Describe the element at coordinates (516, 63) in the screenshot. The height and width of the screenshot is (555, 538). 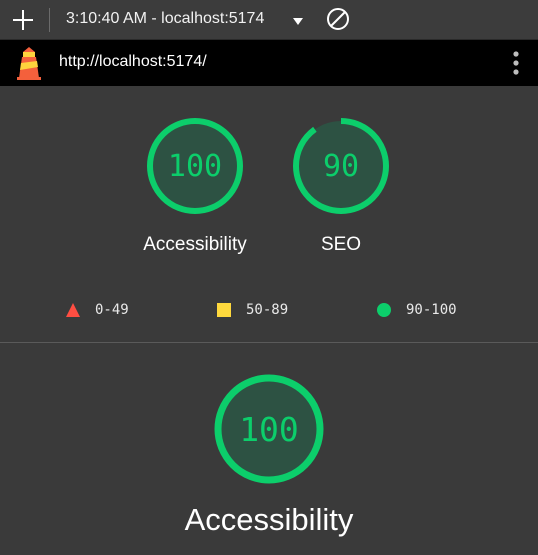
I see `kebab-menu-icon` at that location.